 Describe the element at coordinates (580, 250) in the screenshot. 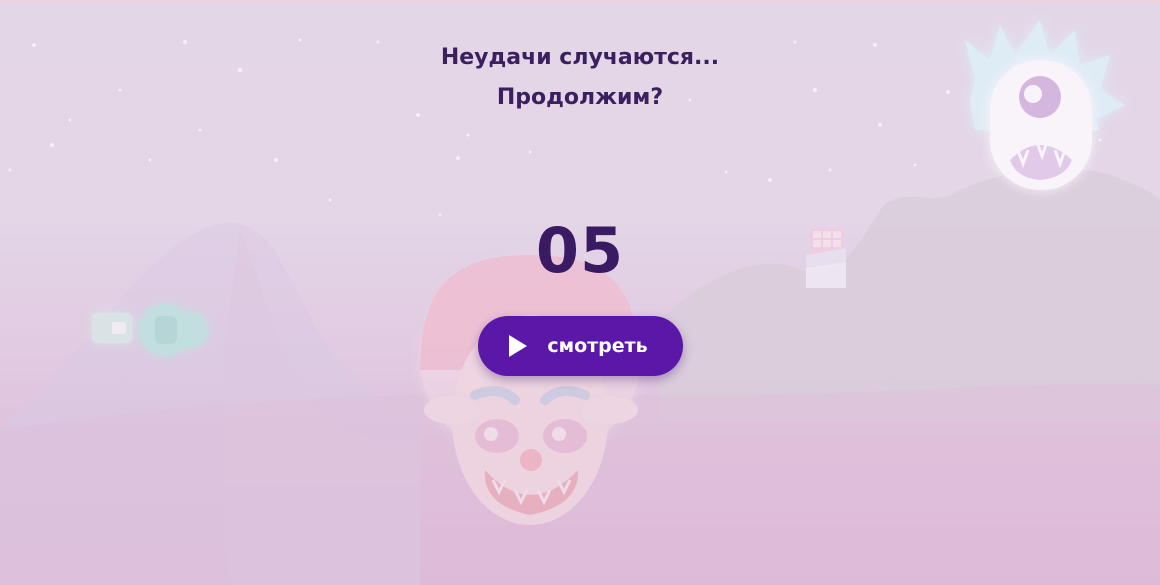

I see `countdown-timer: 05` at that location.